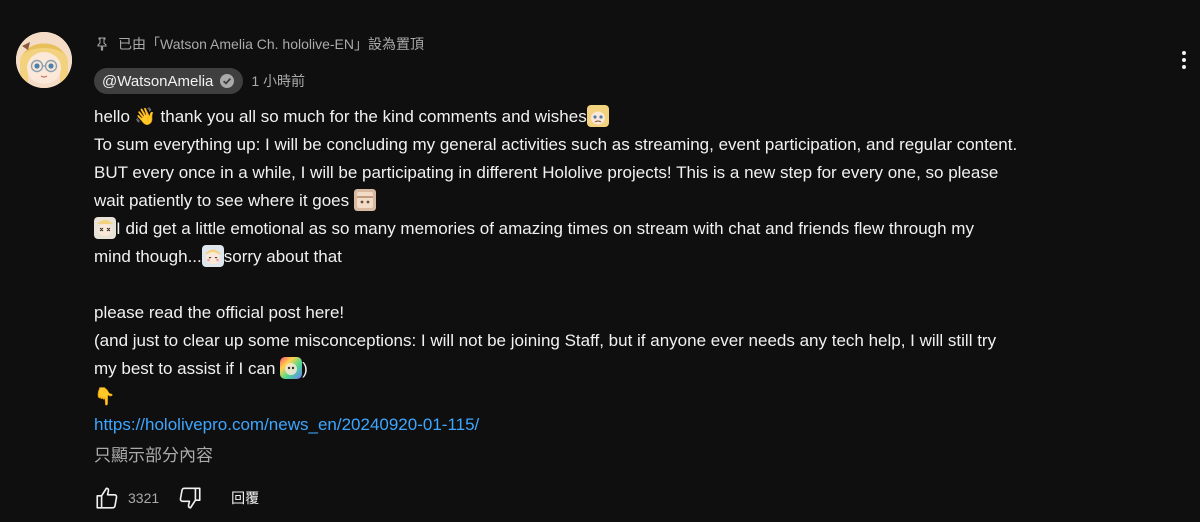  Describe the element at coordinates (224, 200) in the screenshot. I see `text-span: wait patiently to see where it goes` at that location.